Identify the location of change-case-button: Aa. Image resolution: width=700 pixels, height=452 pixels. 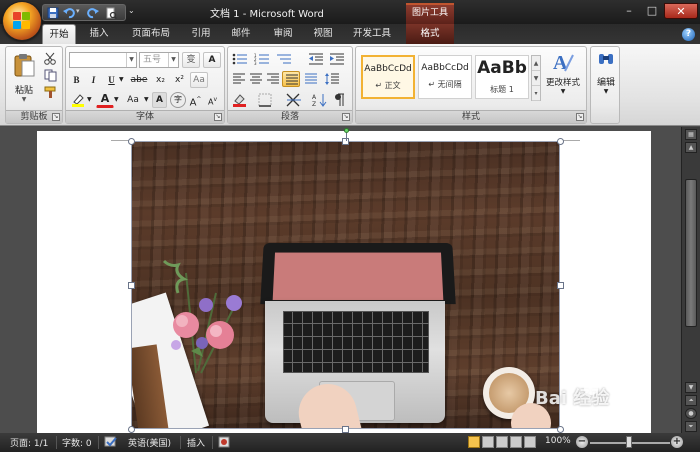
(133, 100).